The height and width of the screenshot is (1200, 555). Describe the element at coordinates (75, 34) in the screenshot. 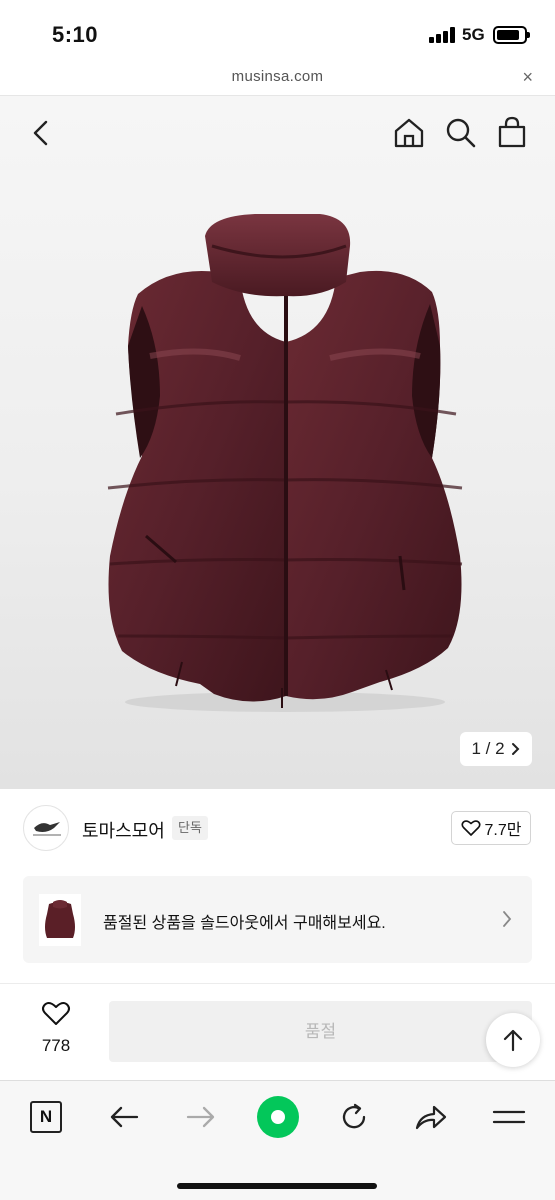

I see `status-time: 5:10` at that location.